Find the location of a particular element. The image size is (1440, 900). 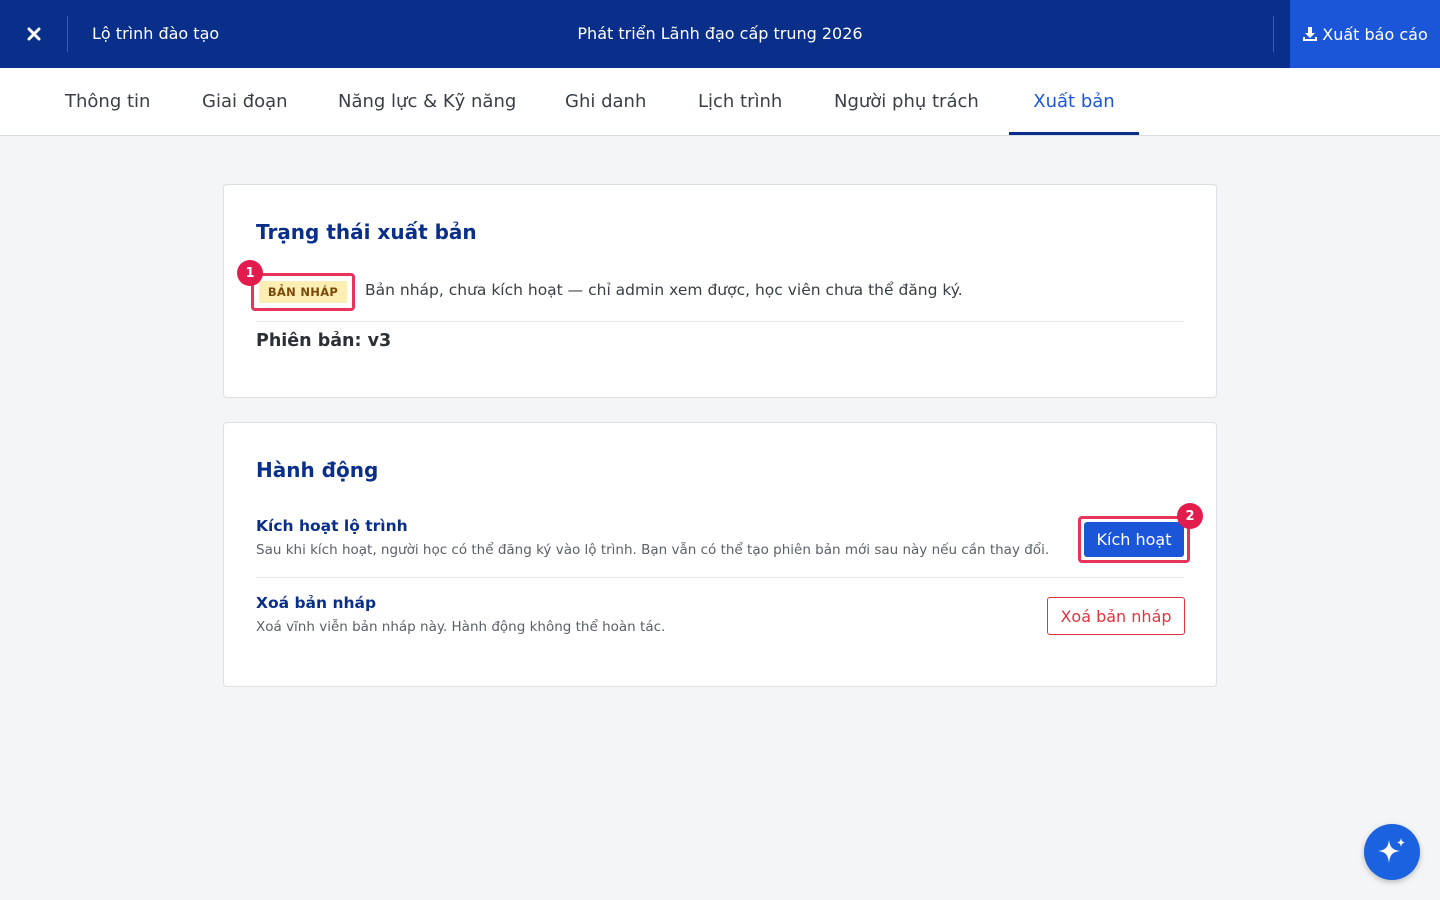

tab-competencies: Năng lực & Kỹ năng is located at coordinates (427, 102).